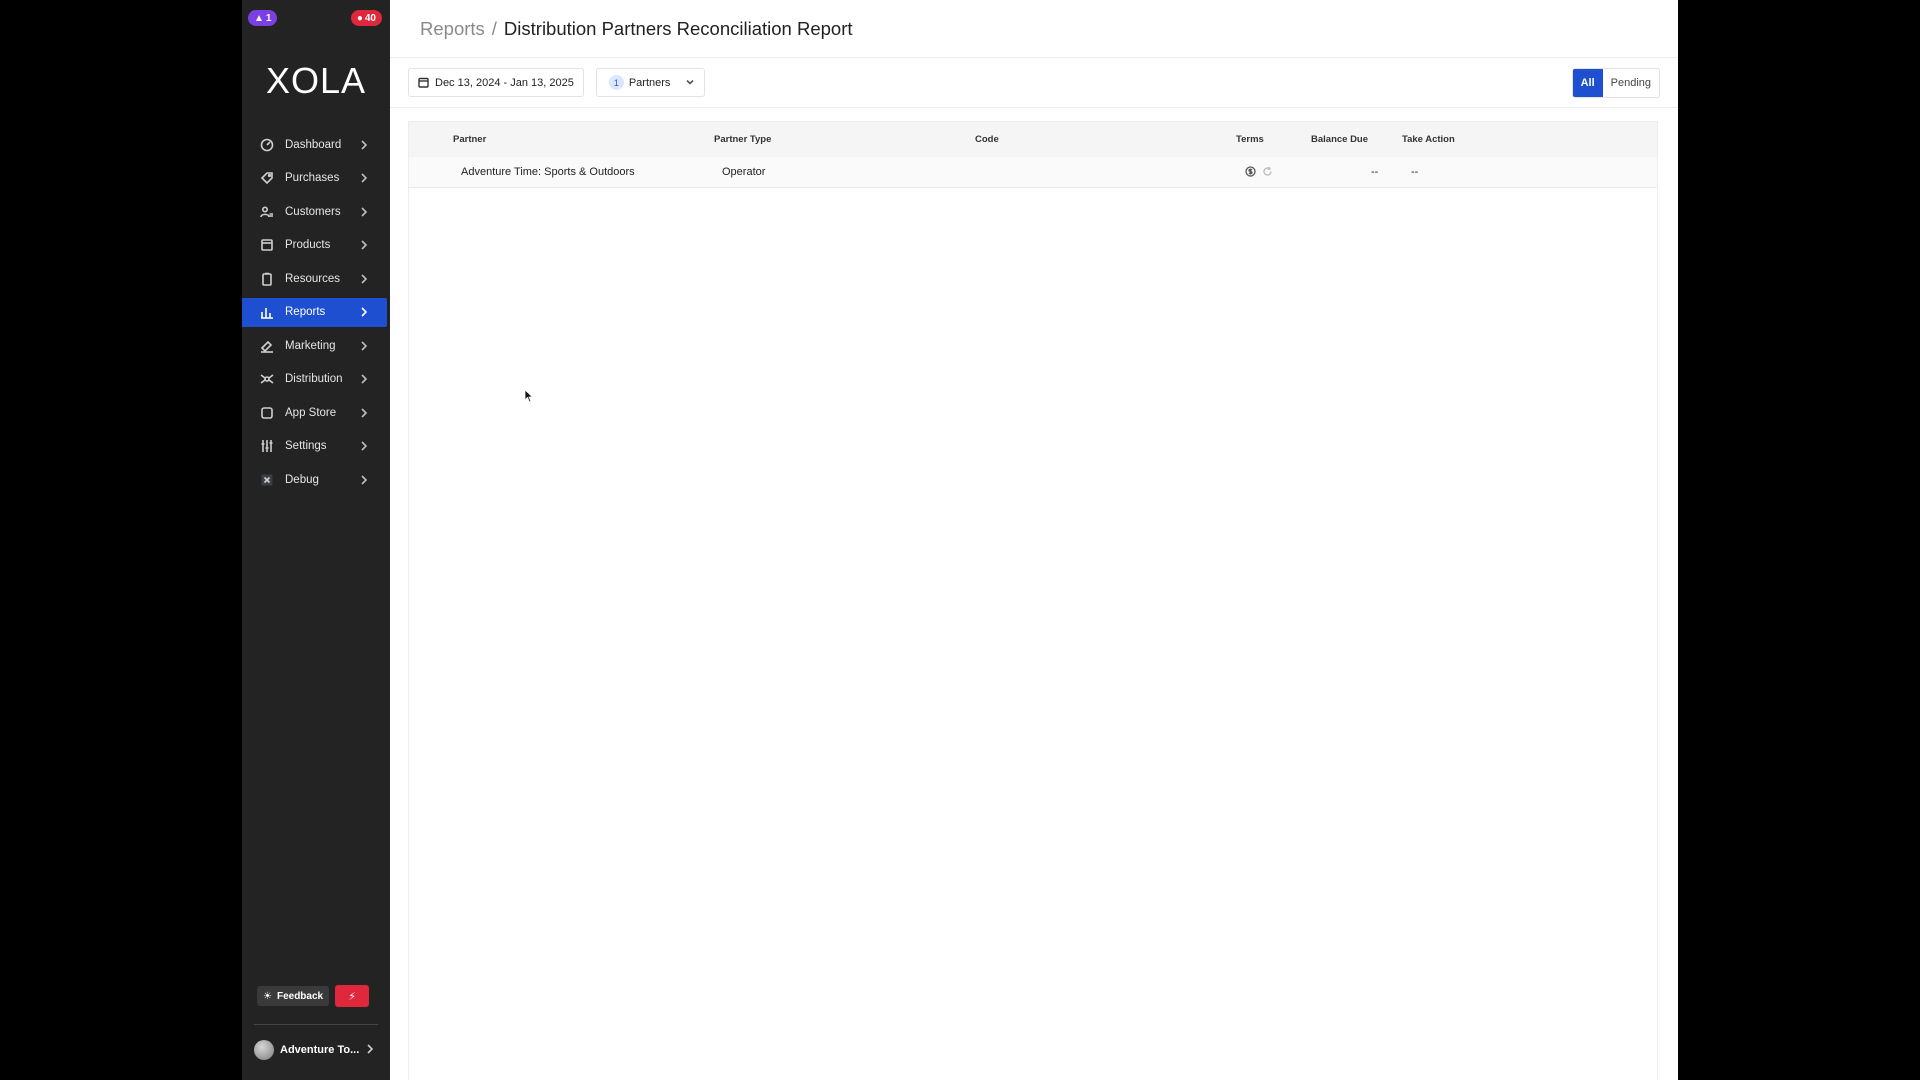  Describe the element at coordinates (267, 446) in the screenshot. I see `sliders-icon` at that location.